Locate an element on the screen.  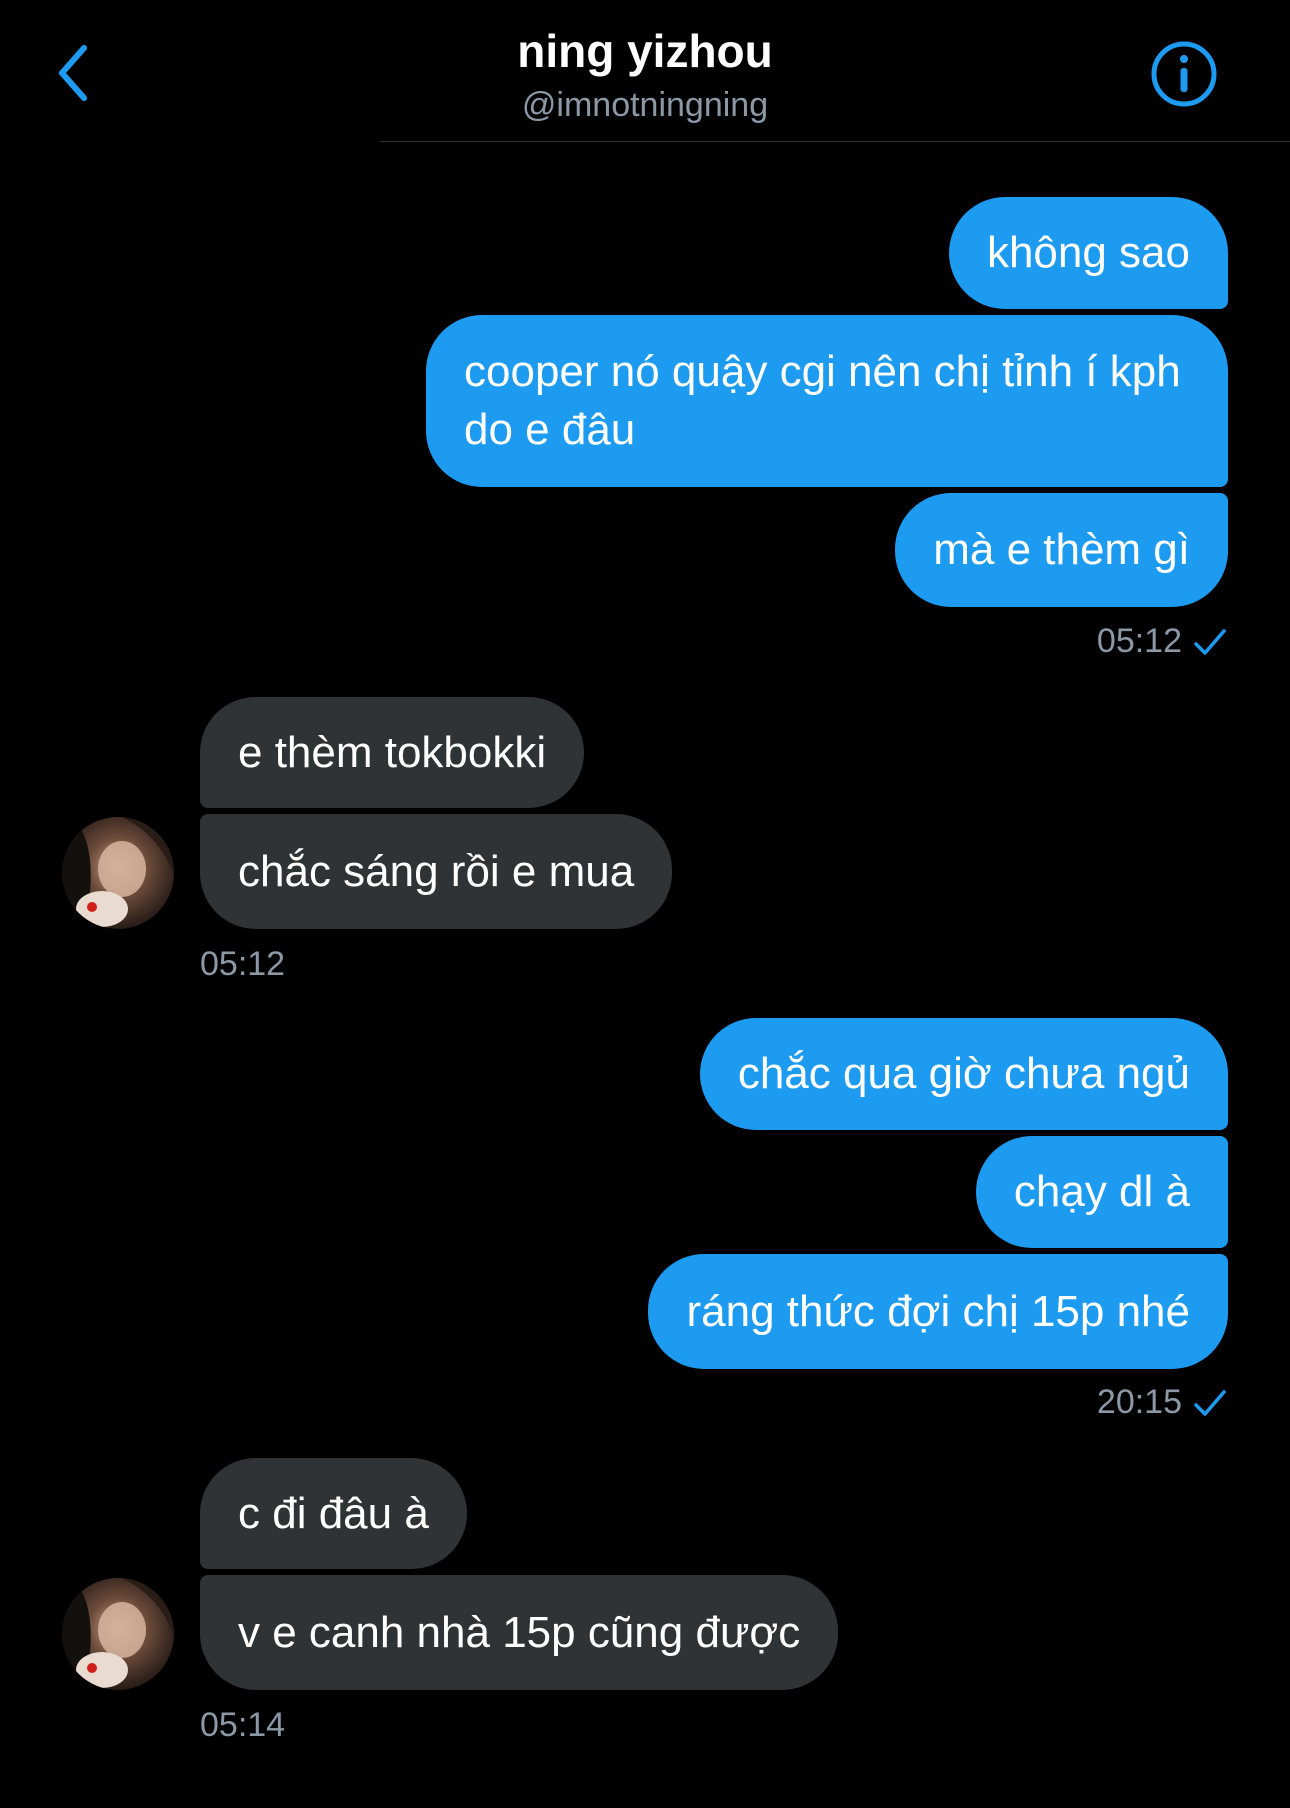
message-text: chắc qua giờ chưa ngủ is located at coordinates (963, 1073).